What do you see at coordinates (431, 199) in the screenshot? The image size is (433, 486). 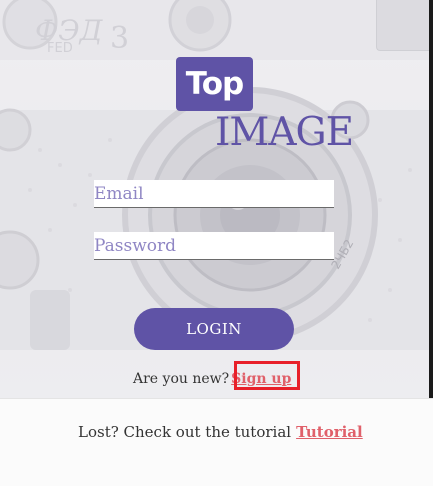 I see `background-edge` at bounding box center [431, 199].